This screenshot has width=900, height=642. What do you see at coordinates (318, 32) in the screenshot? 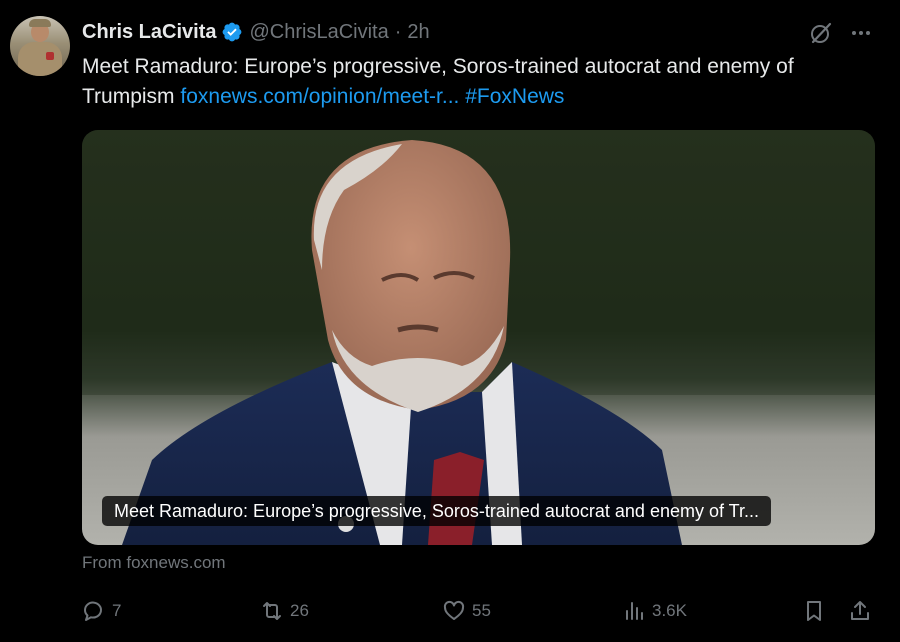
I see `author-handle: @ChrisLaCivita` at bounding box center [318, 32].